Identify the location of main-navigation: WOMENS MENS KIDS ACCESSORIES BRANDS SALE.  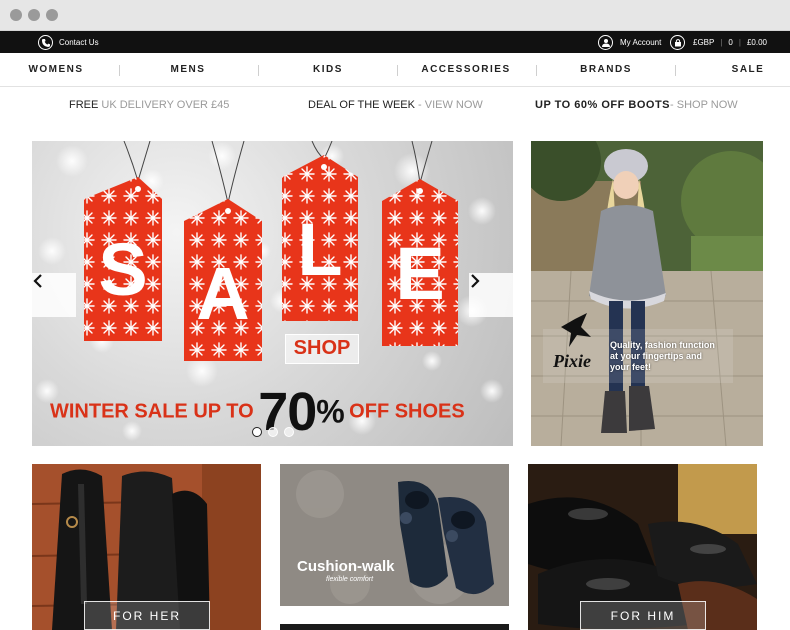
(395, 70).